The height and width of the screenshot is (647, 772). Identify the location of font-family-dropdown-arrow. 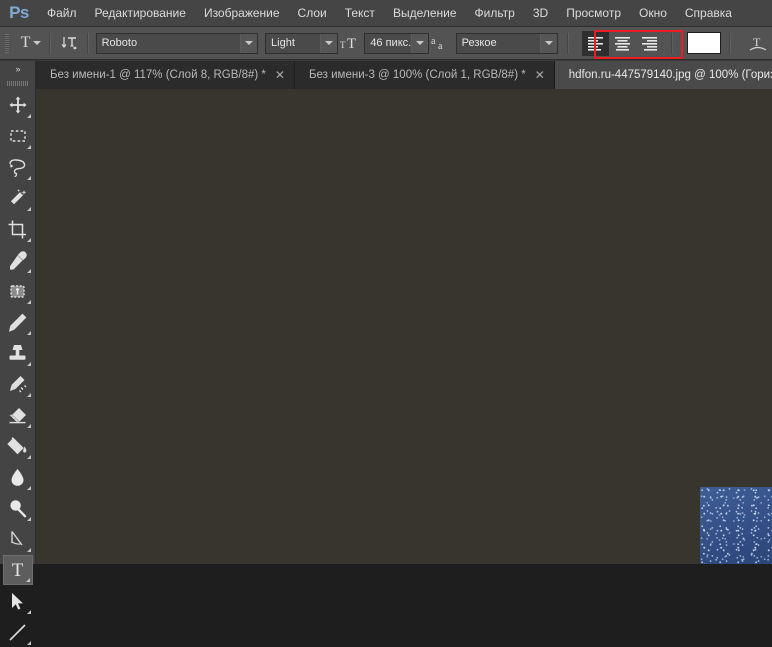
(249, 43).